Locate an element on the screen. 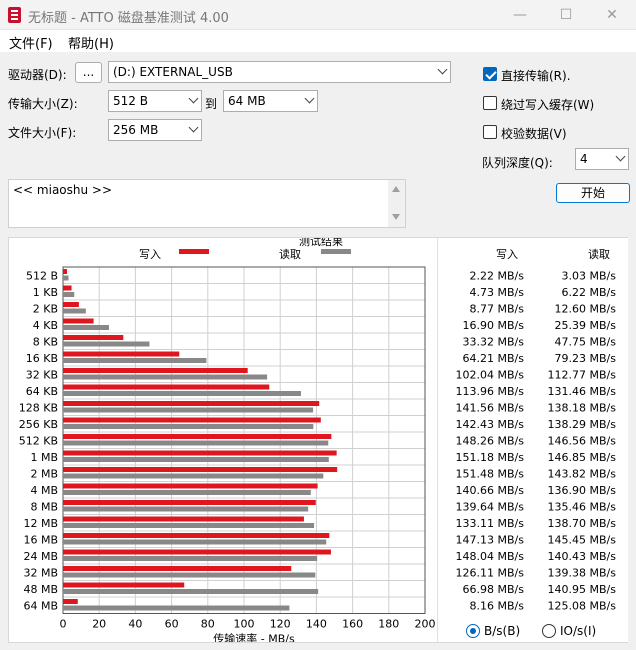 The height and width of the screenshot is (650, 636). write-value: 141.56 MB/s is located at coordinates (490, 407).